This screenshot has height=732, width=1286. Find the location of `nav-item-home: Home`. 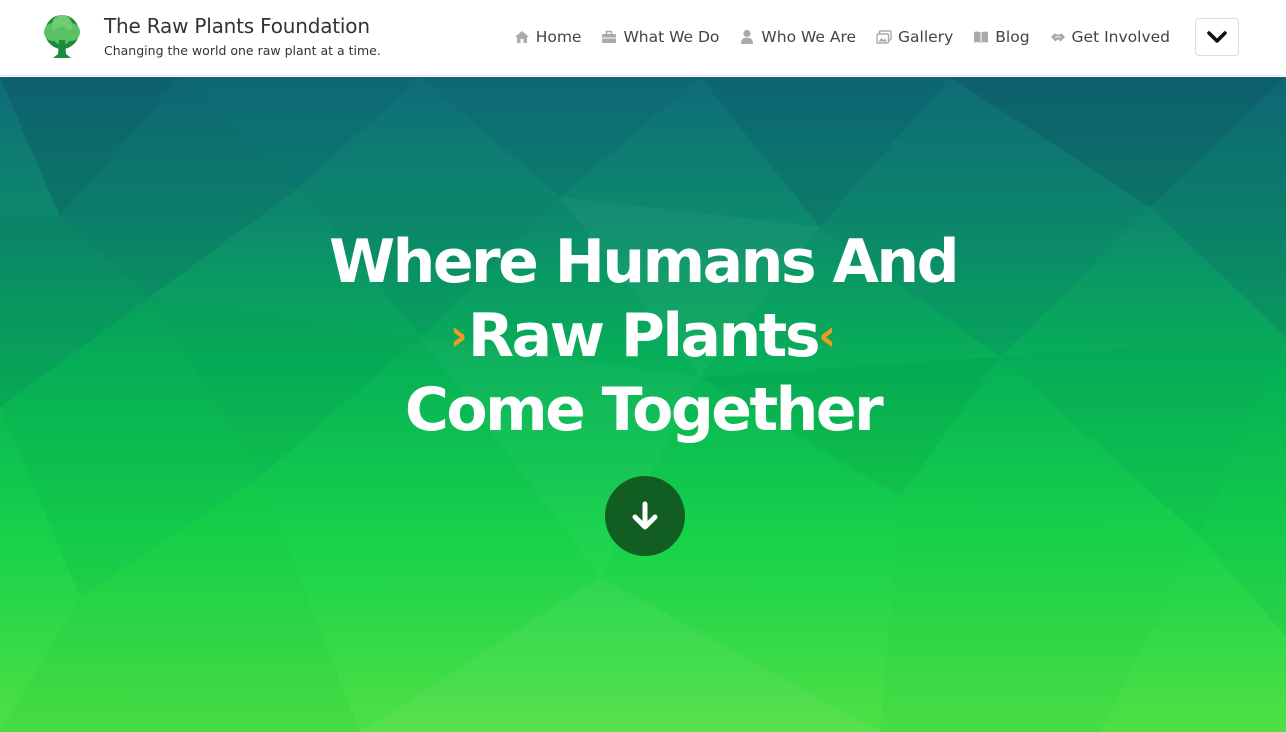

nav-item-home: Home is located at coordinates (548, 37).